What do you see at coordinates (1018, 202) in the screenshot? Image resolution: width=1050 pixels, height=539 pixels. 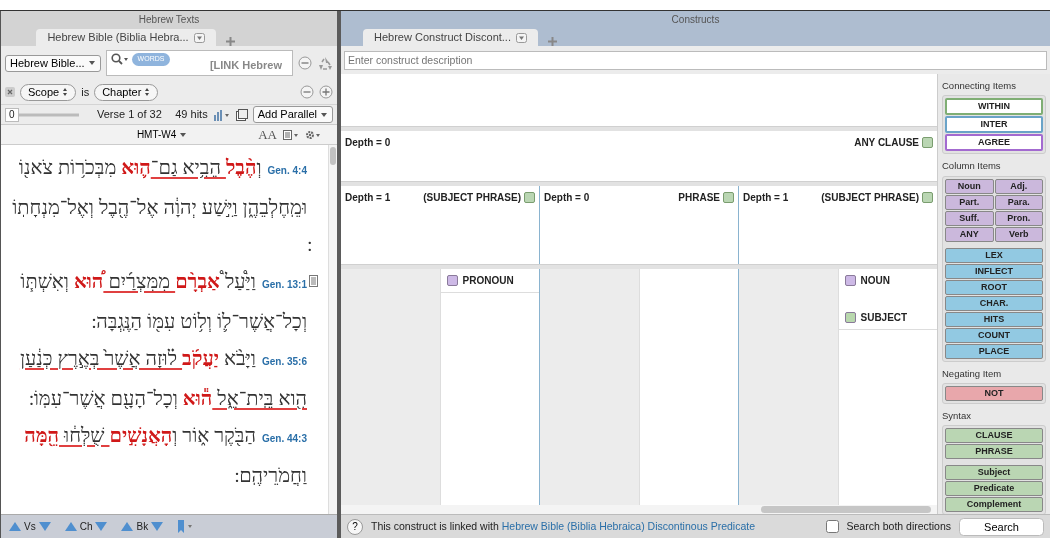 I see `palette-button: Para.` at bounding box center [1018, 202].